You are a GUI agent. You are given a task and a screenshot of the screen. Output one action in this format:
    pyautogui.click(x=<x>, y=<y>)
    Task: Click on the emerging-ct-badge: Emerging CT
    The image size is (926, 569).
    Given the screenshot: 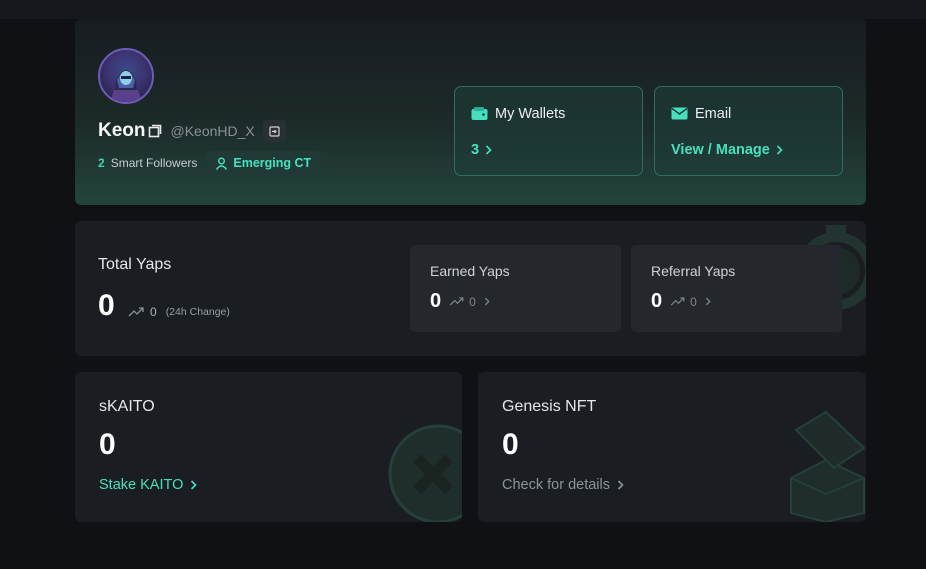 What is the action you would take?
    pyautogui.click(x=264, y=163)
    